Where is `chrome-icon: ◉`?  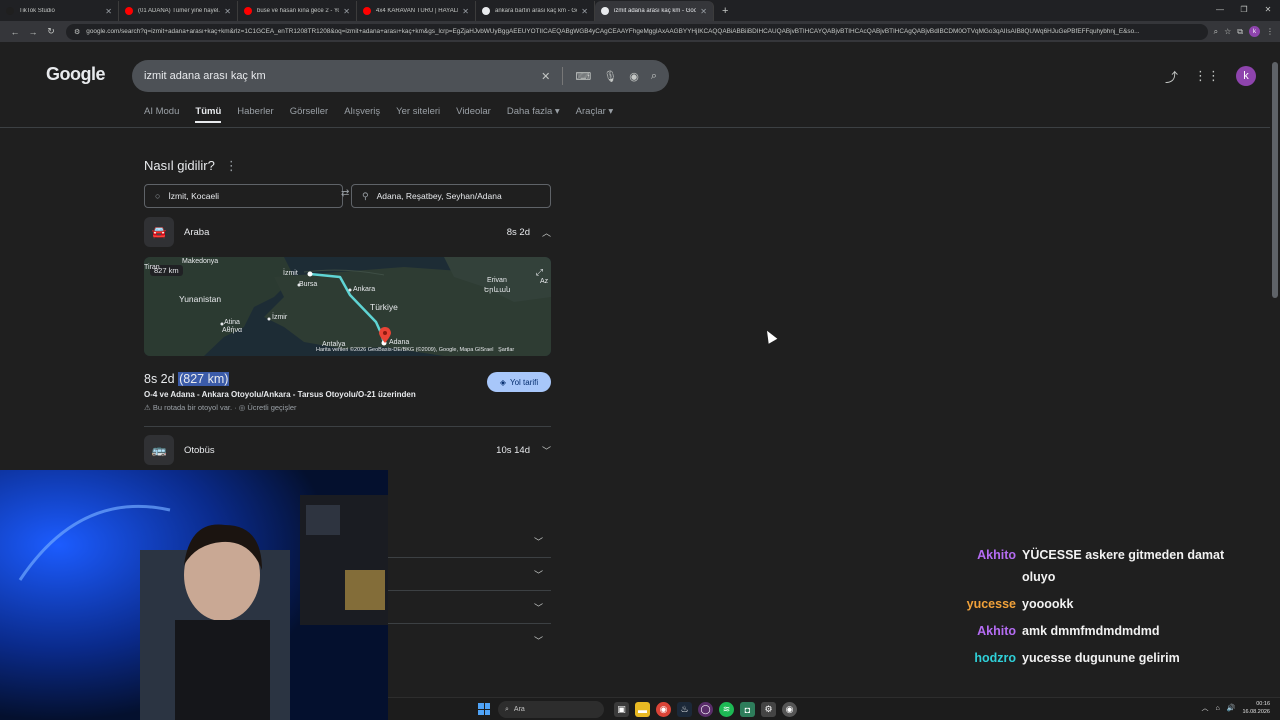
chrome-icon: ◉ is located at coordinates (663, 709).